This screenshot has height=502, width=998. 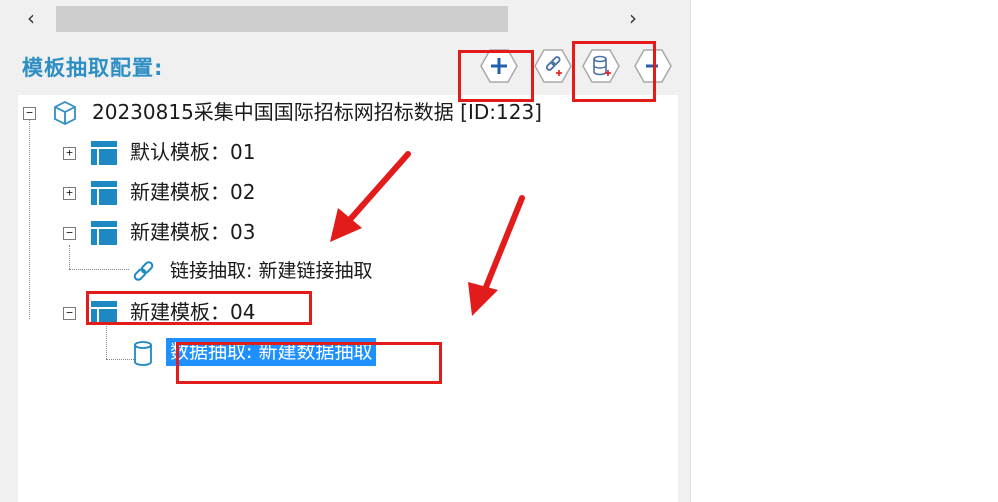 What do you see at coordinates (93, 68) in the screenshot?
I see `section-title: 模板抽取配置:` at bounding box center [93, 68].